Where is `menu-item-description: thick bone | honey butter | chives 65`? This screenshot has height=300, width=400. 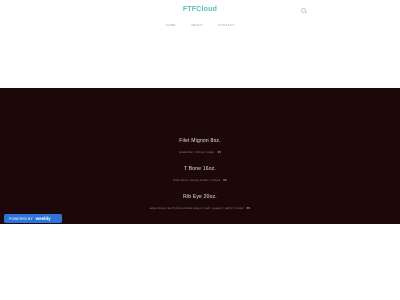
menu-item-description: thick bone | honey butter | chives 65 is located at coordinates (200, 180).